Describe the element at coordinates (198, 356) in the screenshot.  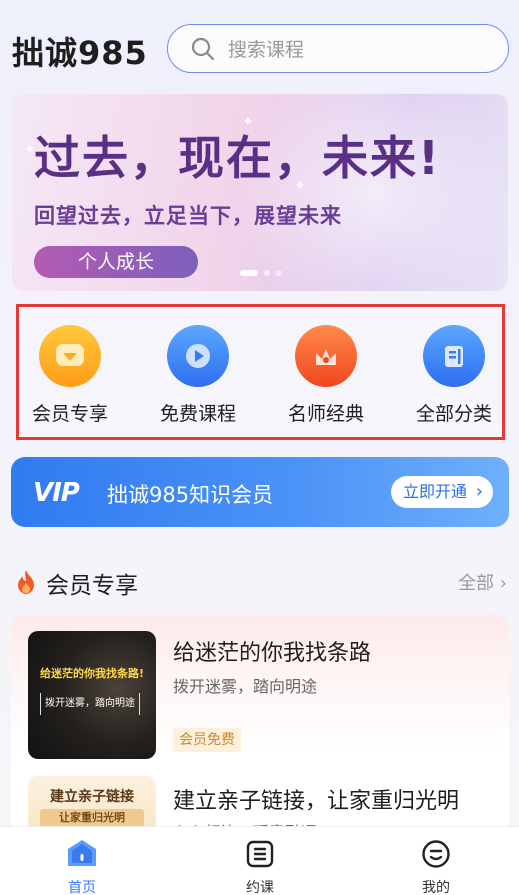
I see `play-icon` at that location.